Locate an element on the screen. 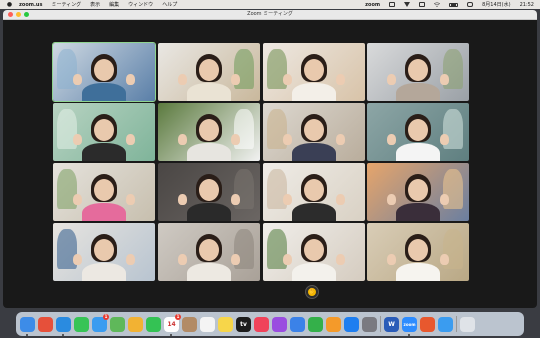 This screenshot has width=540, height=338. calendar-icon: 14 1 is located at coordinates (172, 324).